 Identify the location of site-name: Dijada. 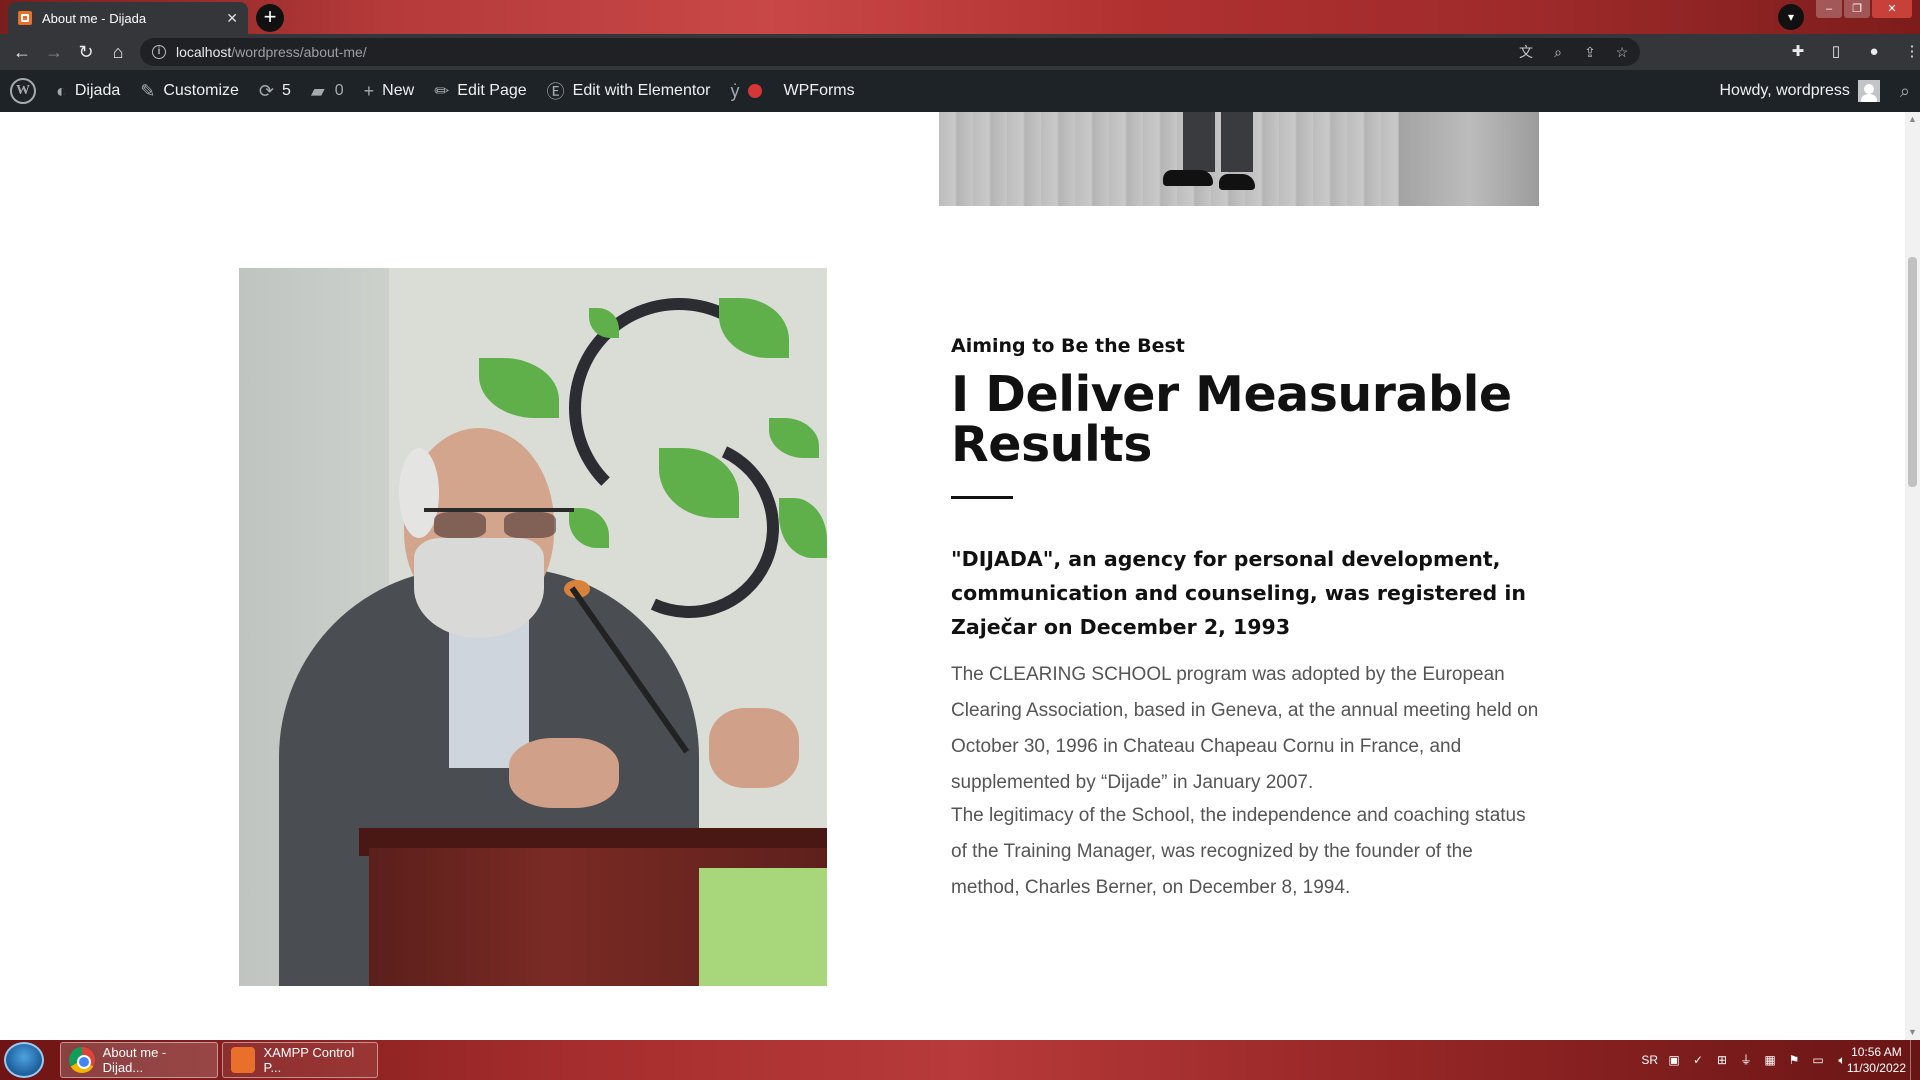
(97, 90).